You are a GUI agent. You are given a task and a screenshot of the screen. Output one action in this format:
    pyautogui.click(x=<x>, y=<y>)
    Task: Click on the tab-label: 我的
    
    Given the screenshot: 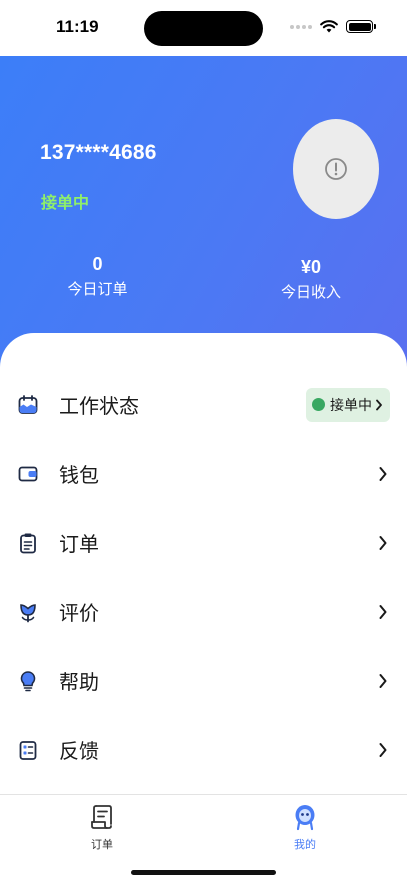 What is the action you would take?
    pyautogui.click(x=305, y=845)
    